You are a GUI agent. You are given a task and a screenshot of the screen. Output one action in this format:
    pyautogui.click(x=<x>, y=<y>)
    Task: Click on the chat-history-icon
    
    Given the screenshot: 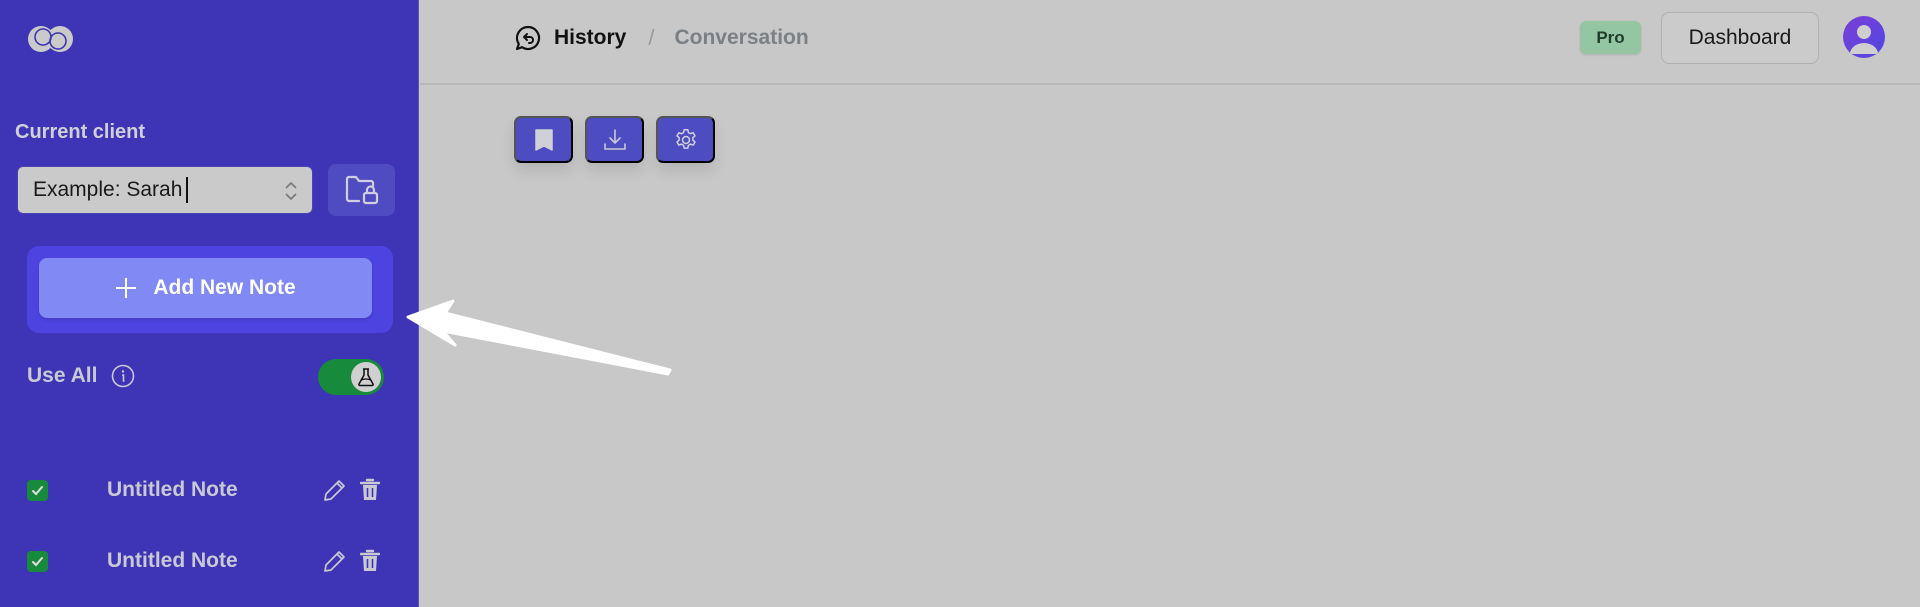 What is the action you would take?
    pyautogui.click(x=528, y=38)
    